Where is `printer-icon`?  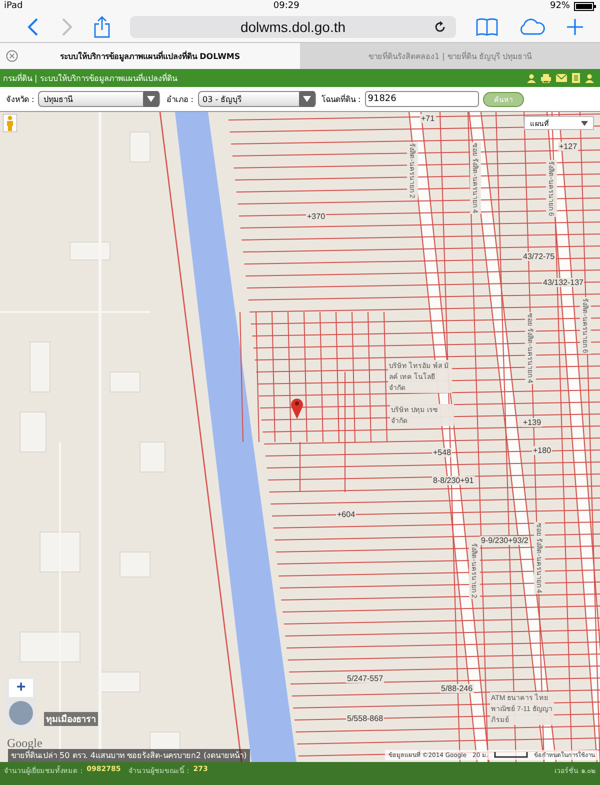
printer-icon is located at coordinates (546, 78).